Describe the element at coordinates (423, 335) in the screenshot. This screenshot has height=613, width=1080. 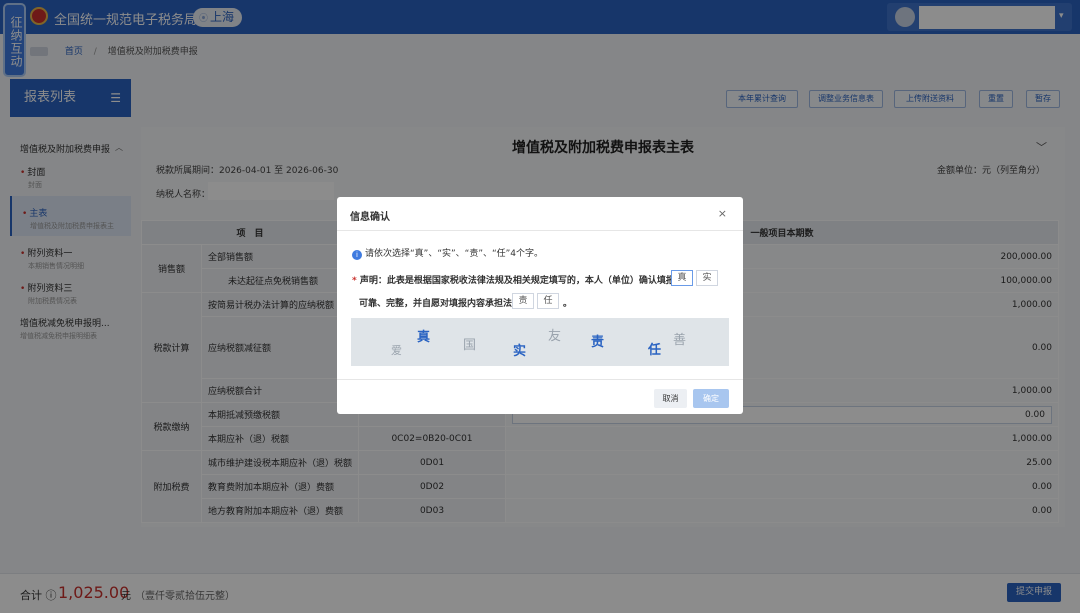
I see `captcha-char: 真` at that location.